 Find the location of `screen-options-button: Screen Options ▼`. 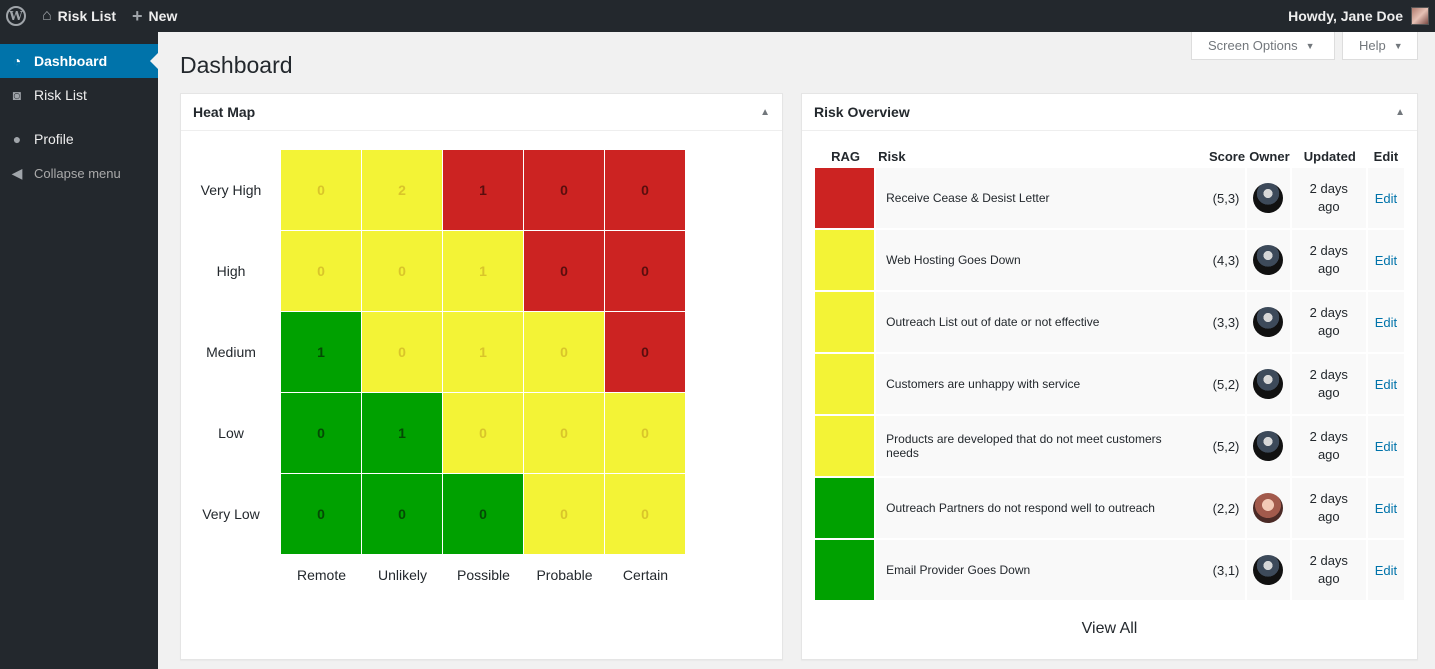

screen-options-button: Screen Options ▼ is located at coordinates (1263, 46).